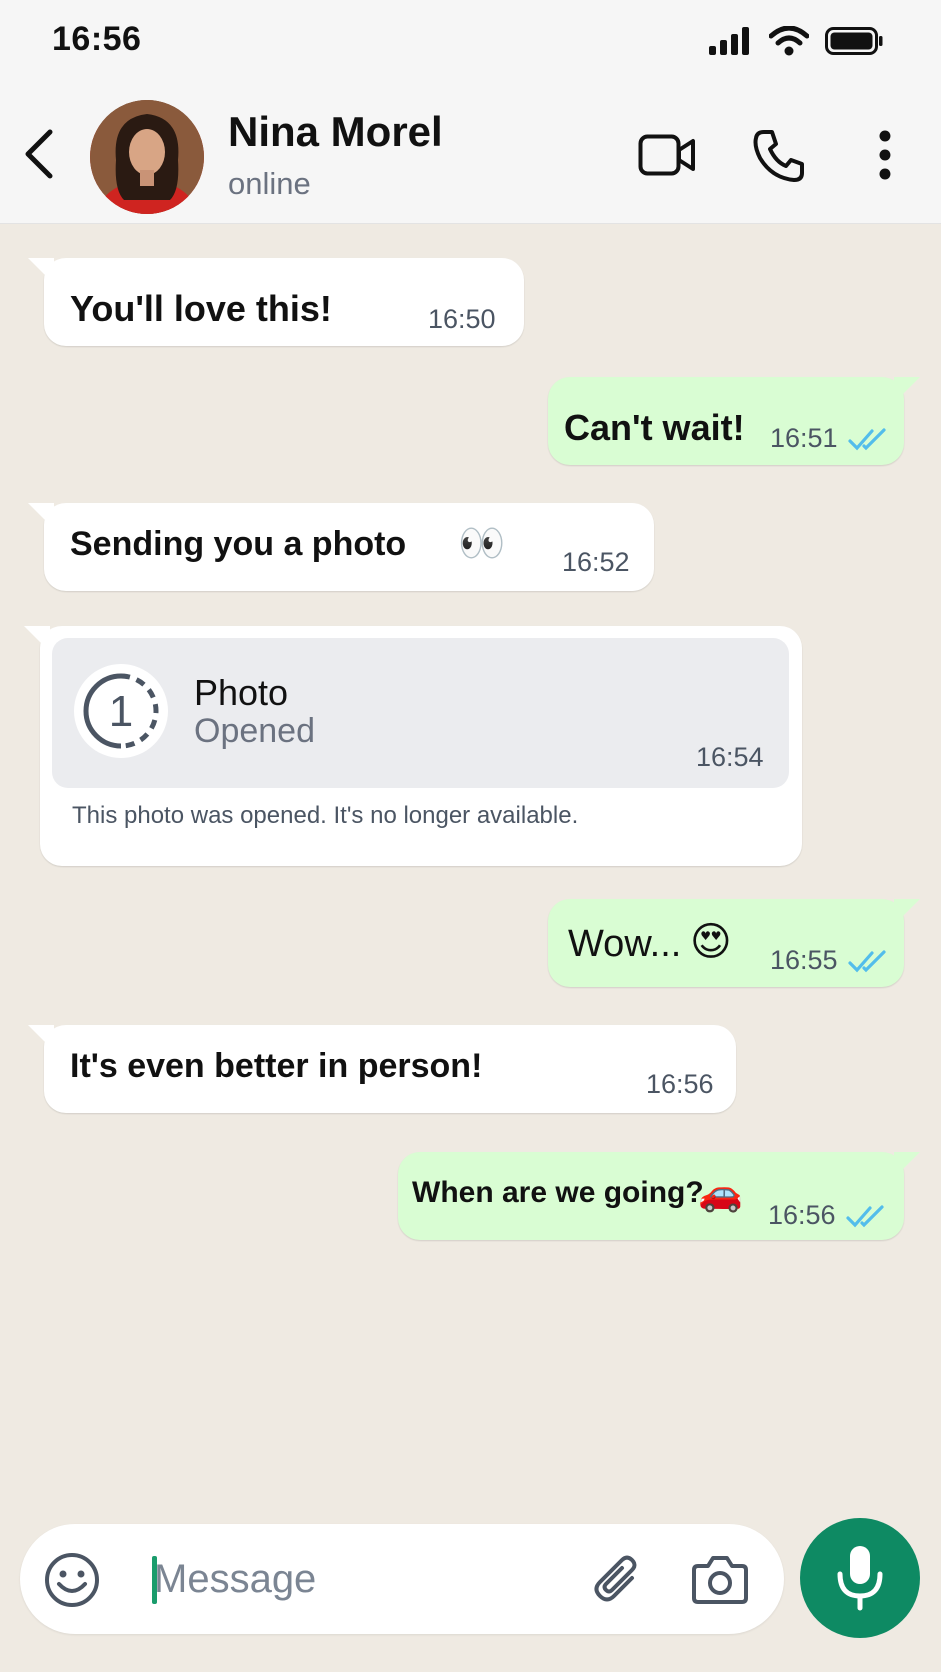 The width and height of the screenshot is (941, 1672). I want to click on status-bar: 16:56, so click(470, 42).